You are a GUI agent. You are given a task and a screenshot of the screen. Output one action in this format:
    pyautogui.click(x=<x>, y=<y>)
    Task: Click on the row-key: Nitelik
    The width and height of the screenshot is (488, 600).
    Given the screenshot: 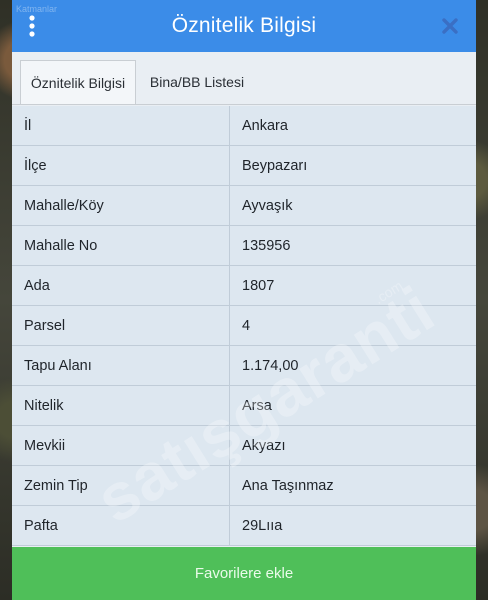 What is the action you would take?
    pyautogui.click(x=121, y=405)
    